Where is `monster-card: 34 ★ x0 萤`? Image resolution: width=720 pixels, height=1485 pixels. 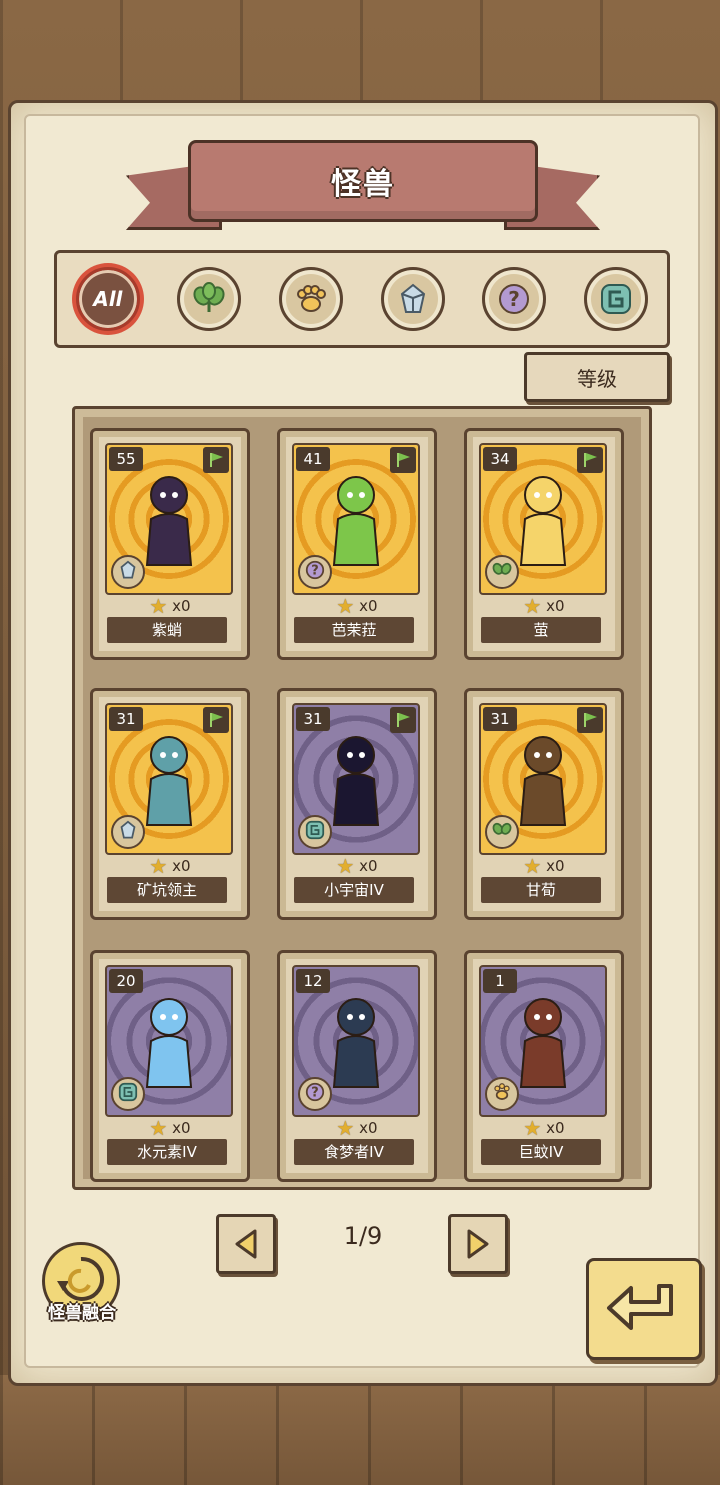
monster-card: 34 ★ x0 萤 is located at coordinates (544, 544).